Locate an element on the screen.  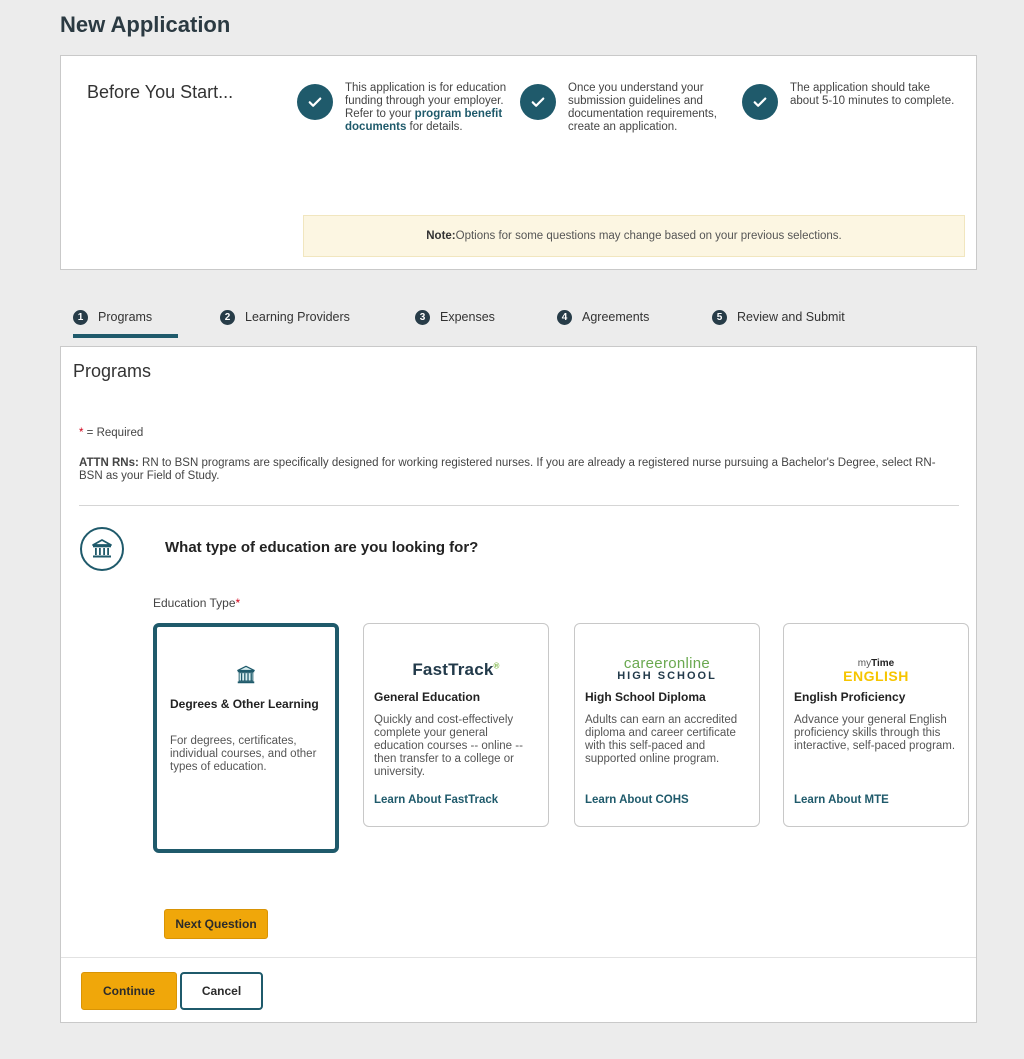
institution-icon is located at coordinates (102, 549).